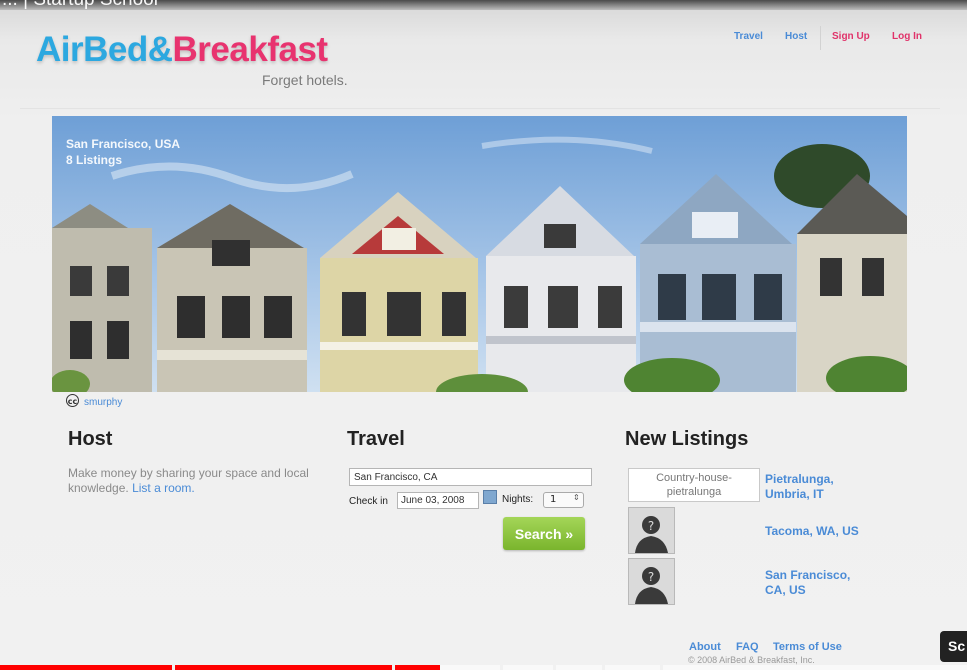 The image size is (967, 670). I want to click on logo-part-1: AirBed&, so click(104, 49).